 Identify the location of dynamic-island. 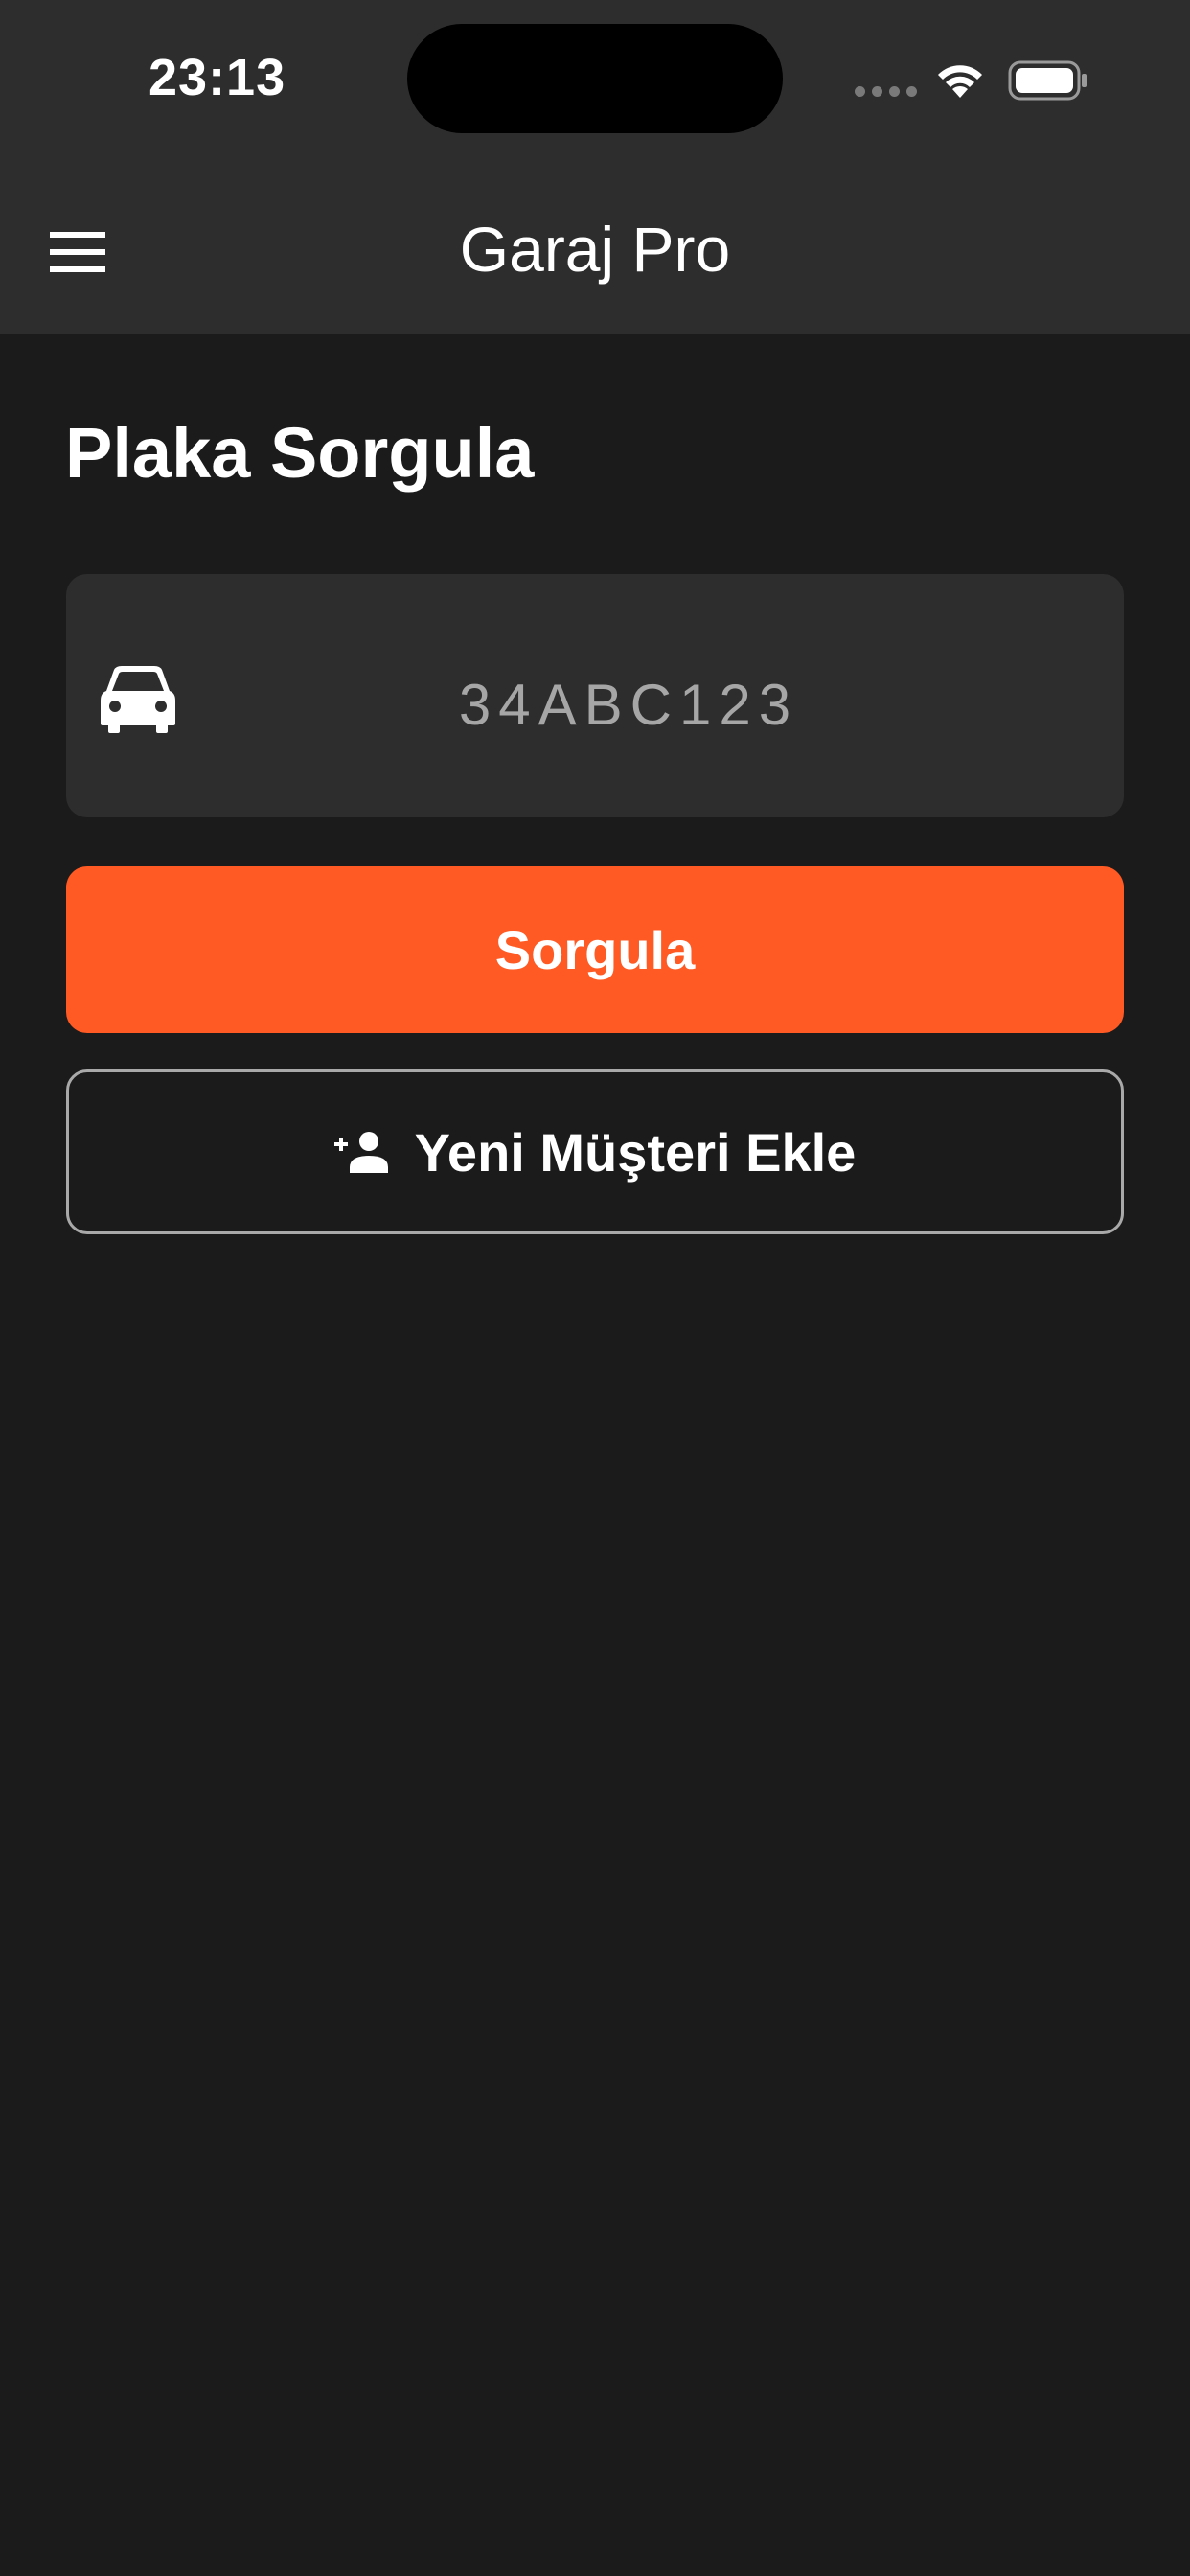
(595, 78).